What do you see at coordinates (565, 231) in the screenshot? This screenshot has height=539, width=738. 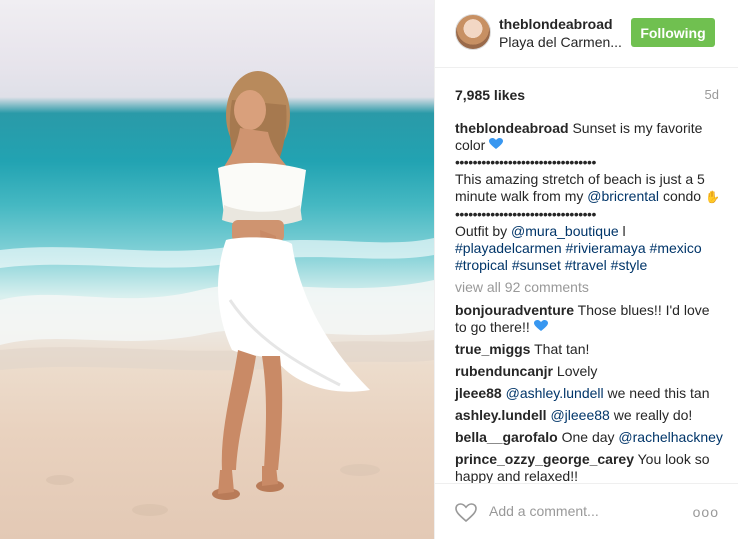 I see `mention-link: @mura_boutique` at bounding box center [565, 231].